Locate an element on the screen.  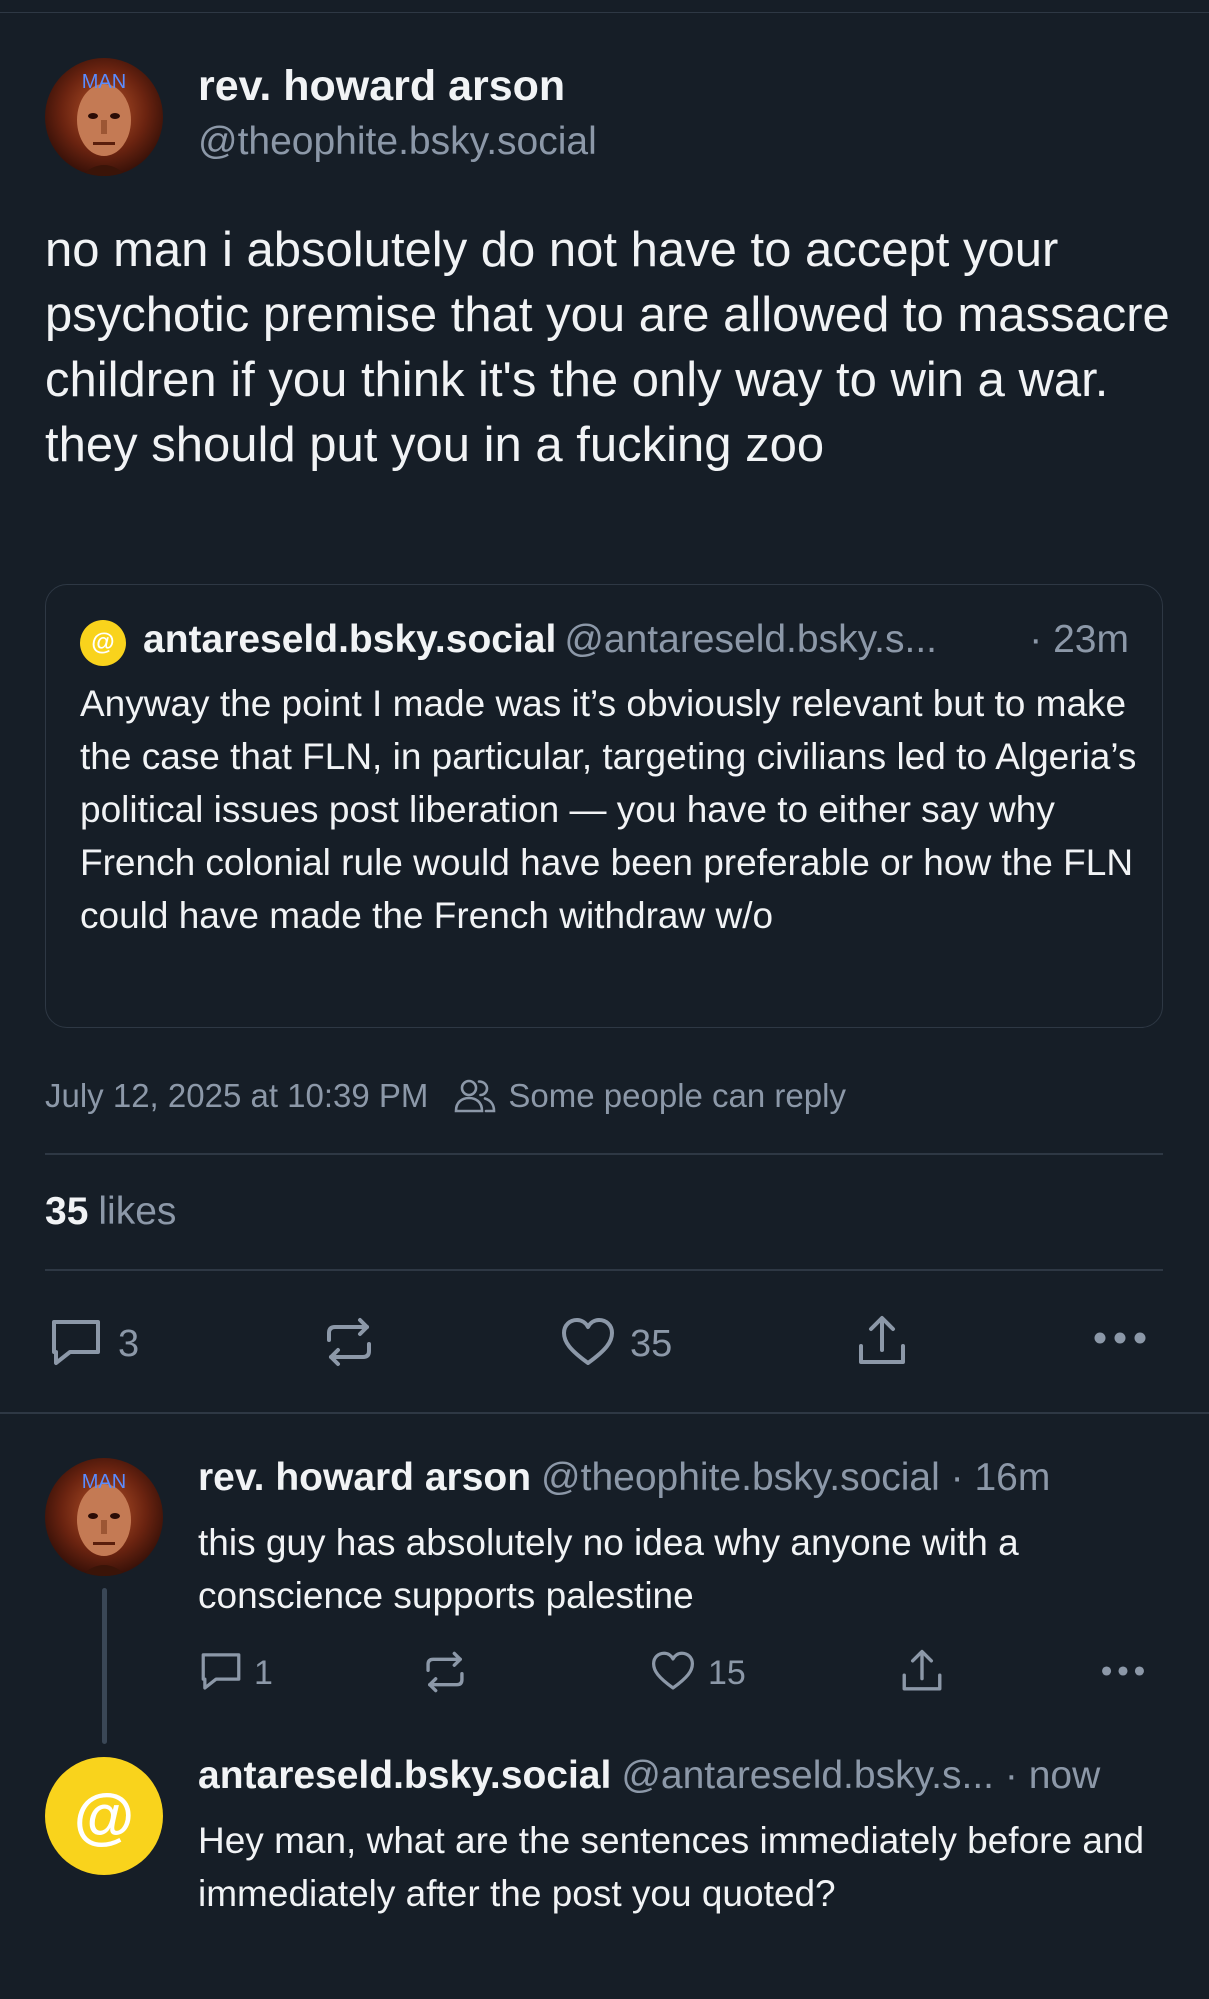
like-count: 15 is located at coordinates (727, 1673).